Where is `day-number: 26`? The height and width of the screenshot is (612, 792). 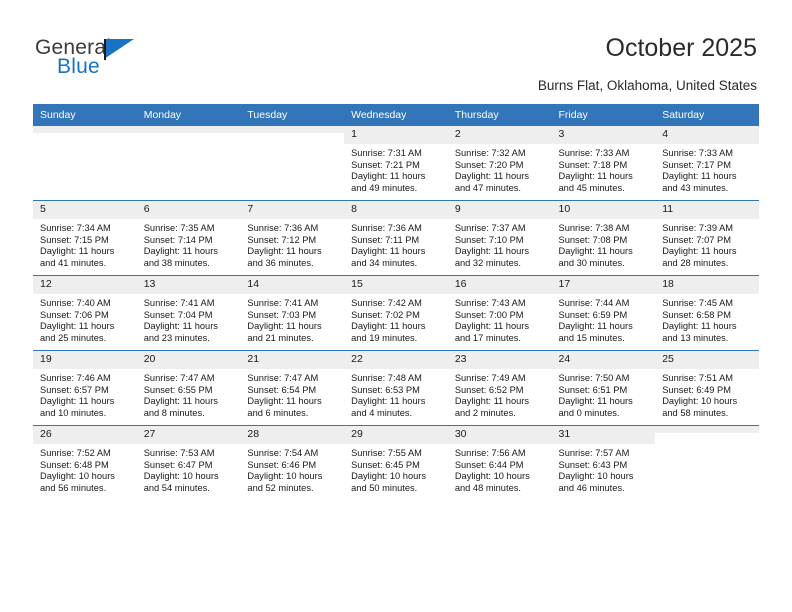 day-number: 26 is located at coordinates (85, 435).